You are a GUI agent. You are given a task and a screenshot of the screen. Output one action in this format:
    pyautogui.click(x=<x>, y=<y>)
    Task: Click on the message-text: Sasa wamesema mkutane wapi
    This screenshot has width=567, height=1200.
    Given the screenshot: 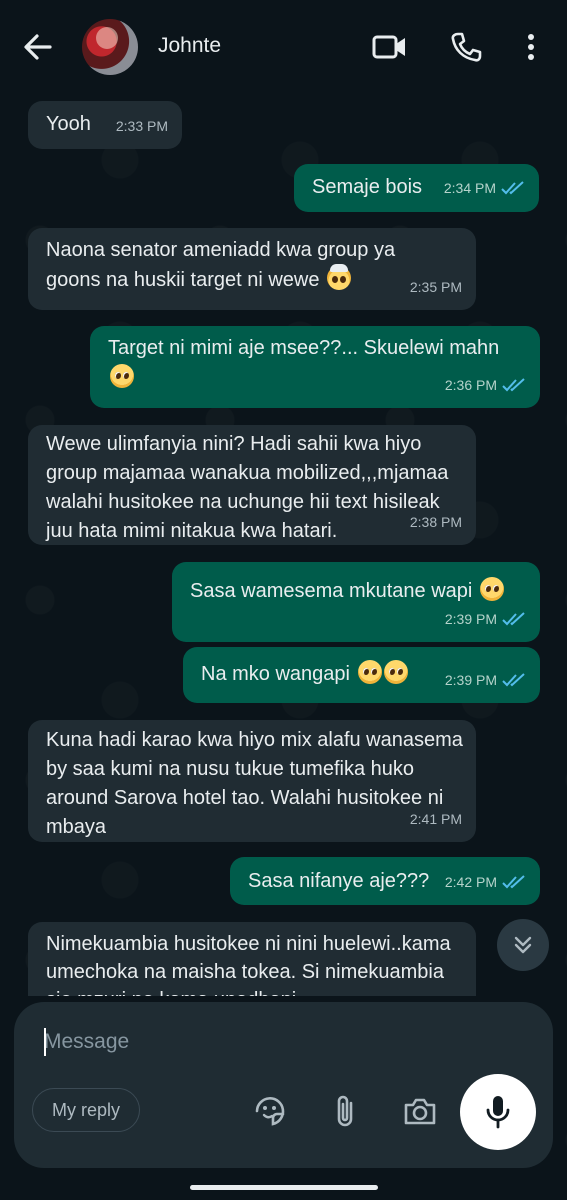 What is the action you would take?
    pyautogui.click(x=356, y=584)
    